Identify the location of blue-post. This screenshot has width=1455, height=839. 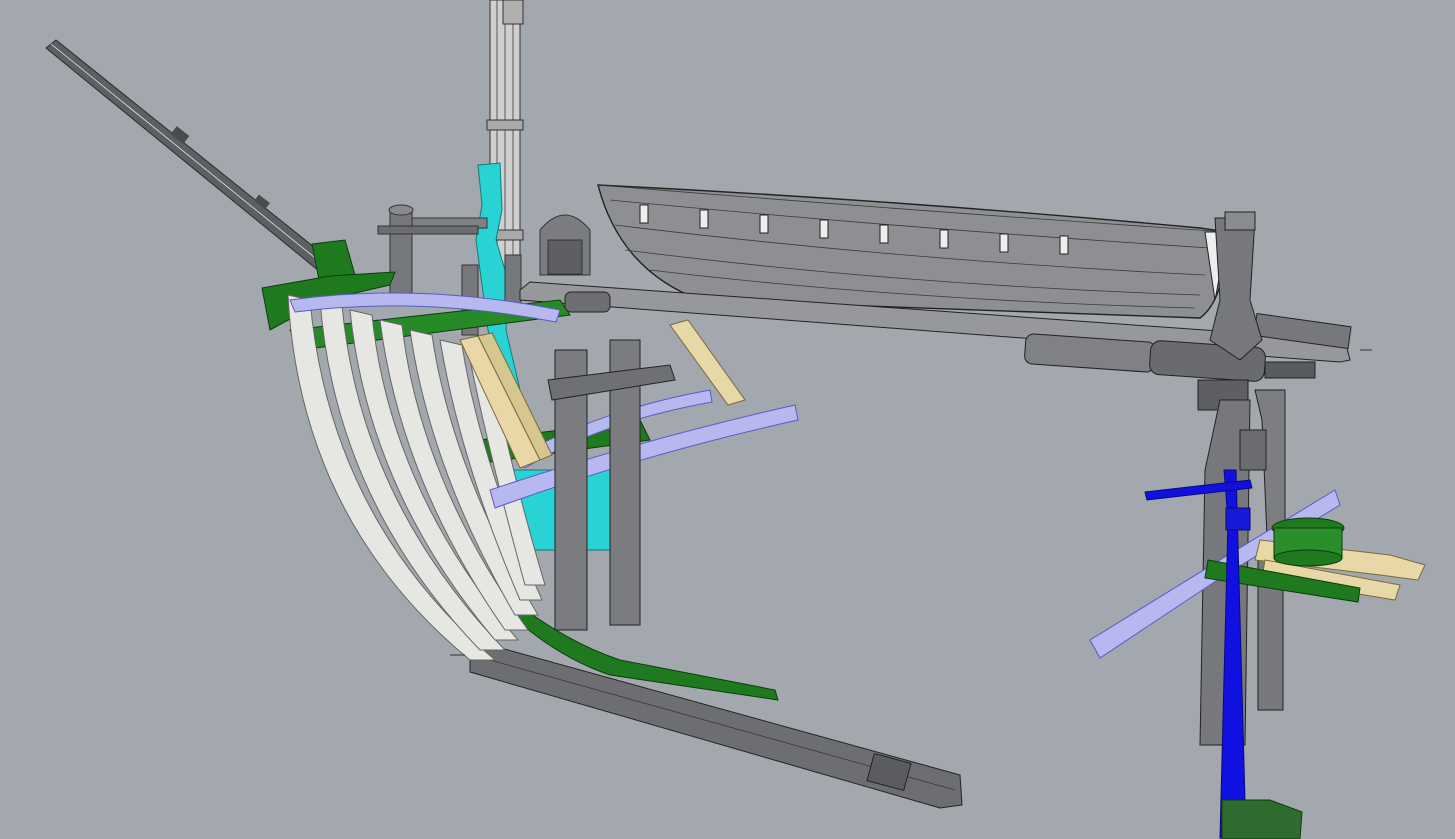
(1198, 654).